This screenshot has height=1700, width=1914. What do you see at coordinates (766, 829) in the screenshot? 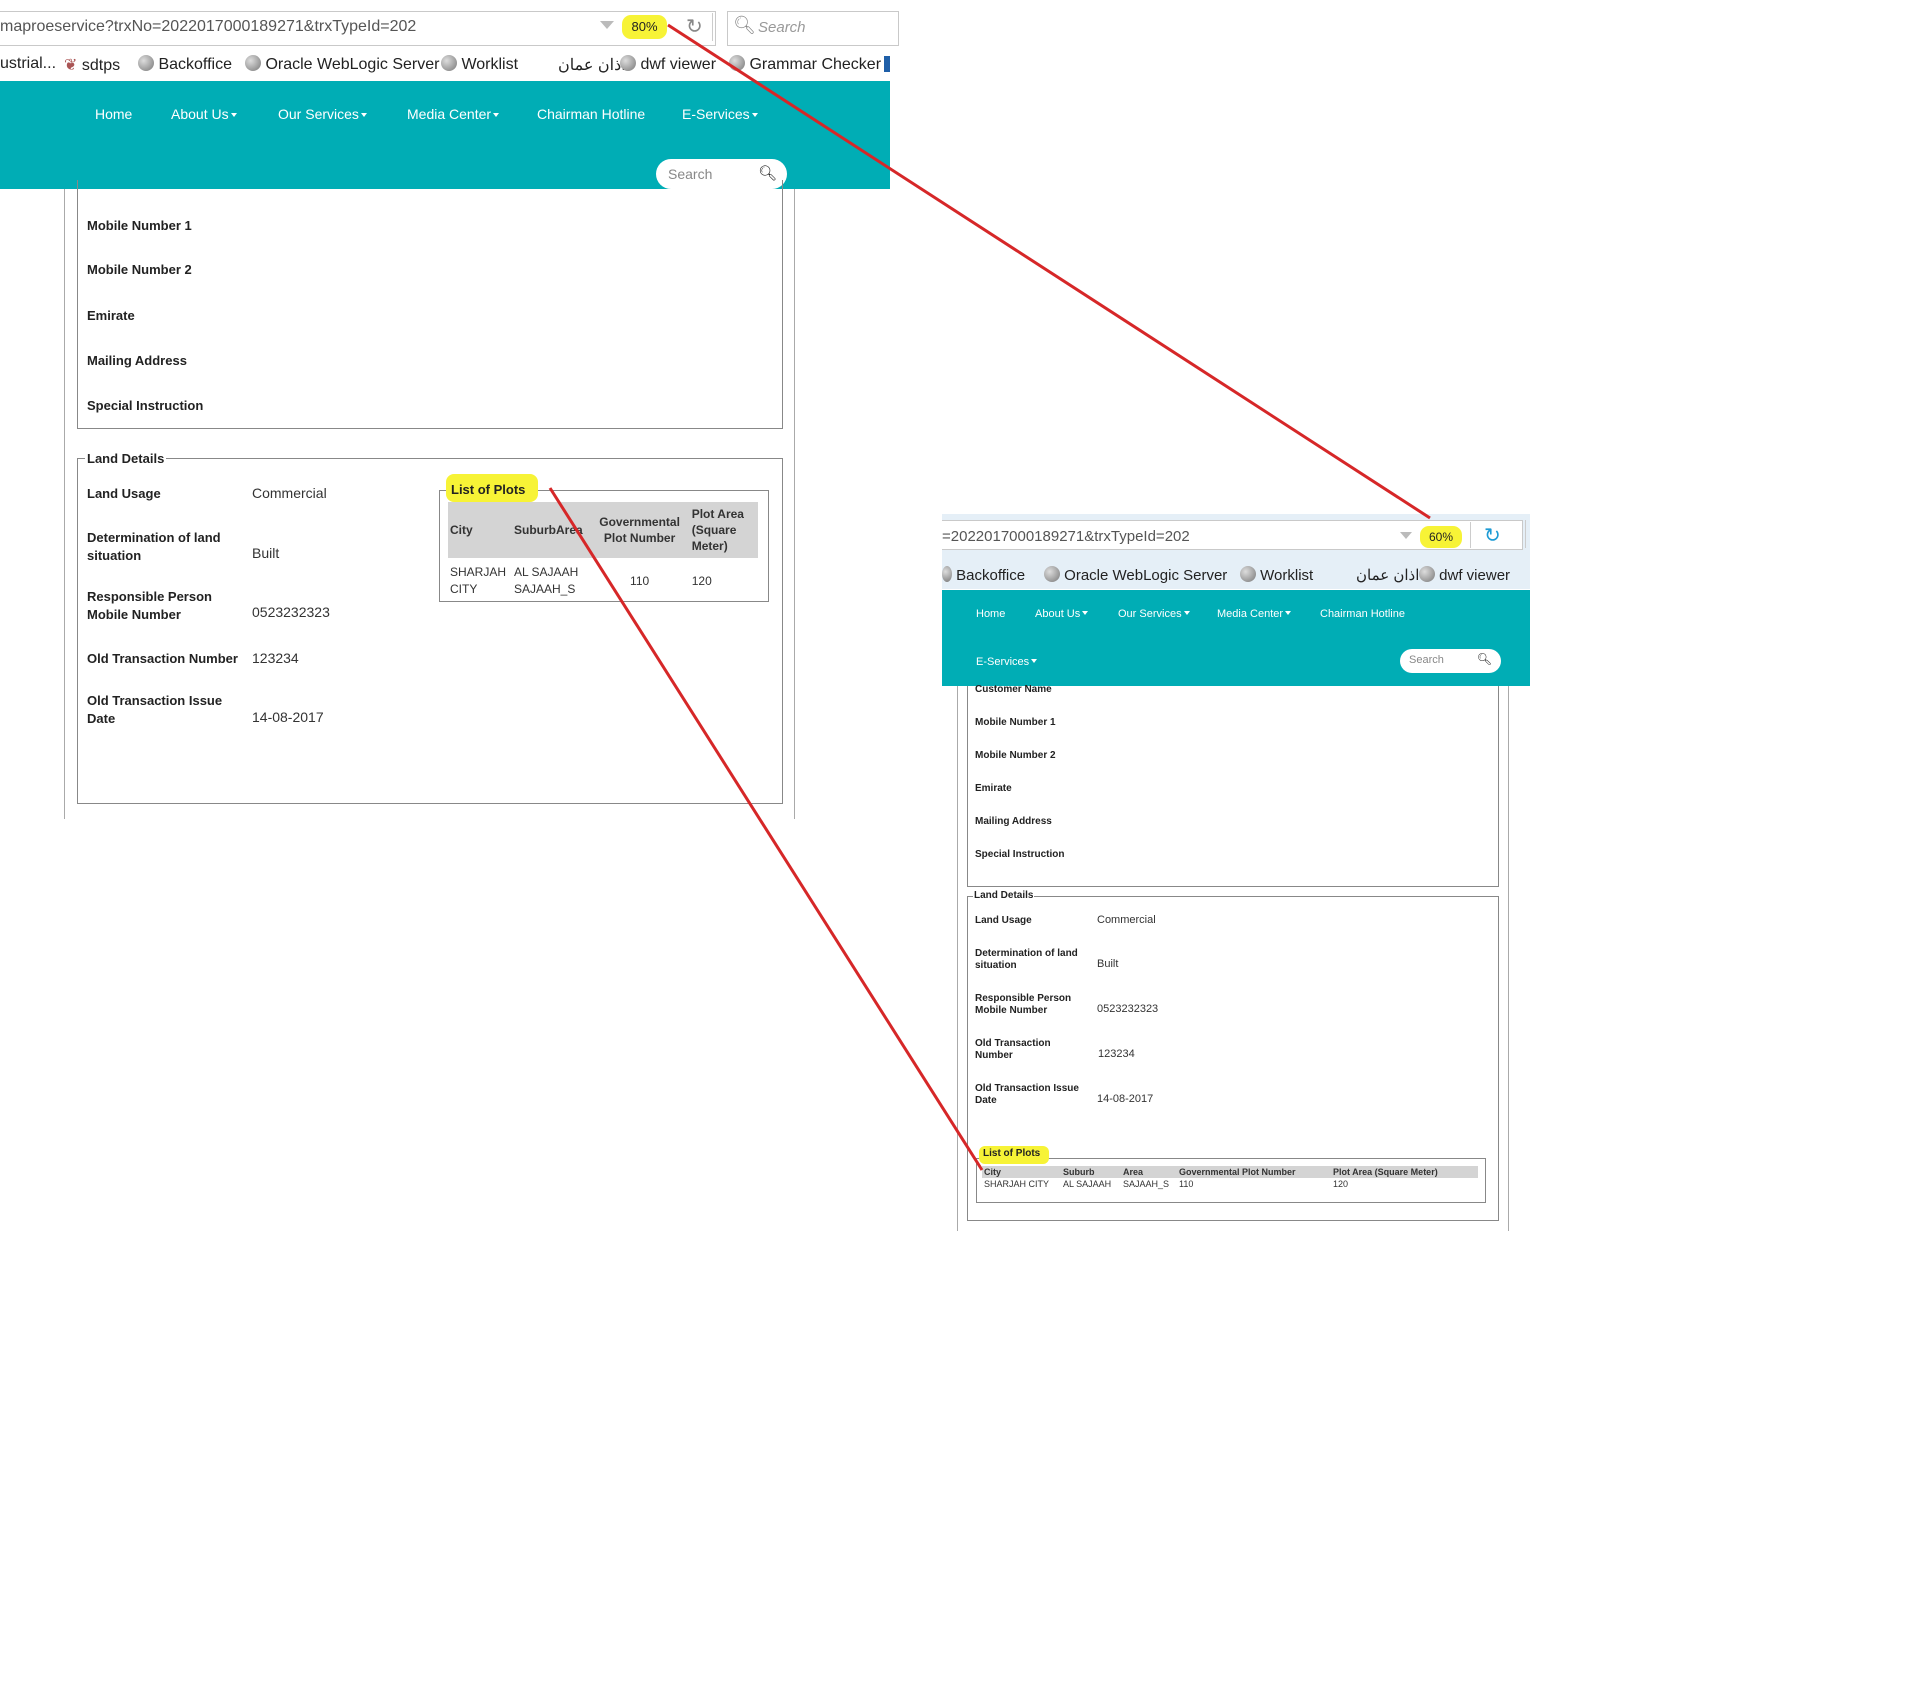
I see `annotation-line-plots` at bounding box center [766, 829].